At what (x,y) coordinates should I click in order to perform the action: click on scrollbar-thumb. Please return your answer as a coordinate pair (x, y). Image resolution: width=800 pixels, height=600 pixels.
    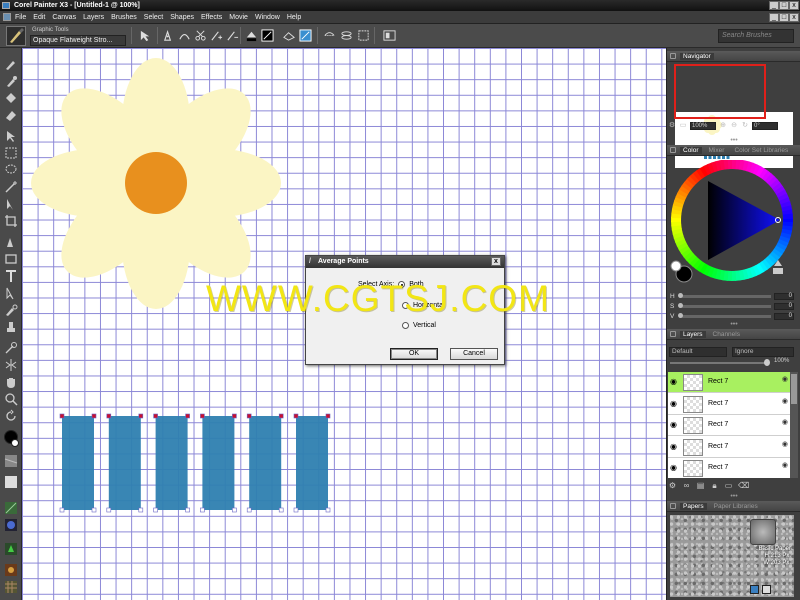
    Looking at the image, I should click on (794, 389).